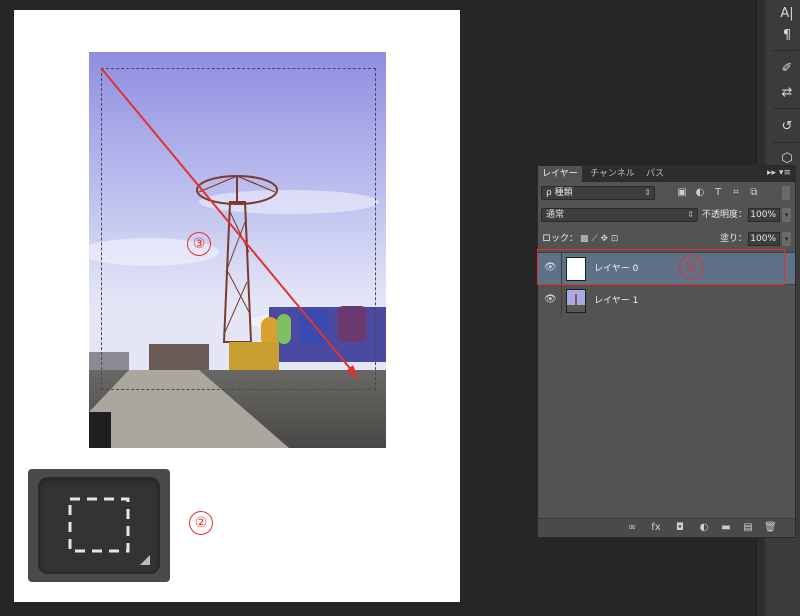 The width and height of the screenshot is (800, 616). I want to click on marquee-tool-enlarged, so click(99, 525).